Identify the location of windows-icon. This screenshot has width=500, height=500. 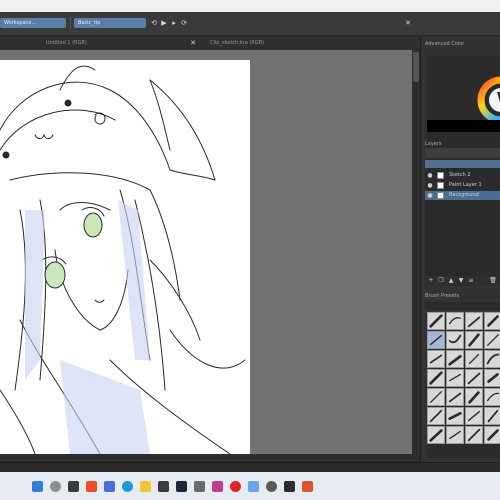
(37, 486).